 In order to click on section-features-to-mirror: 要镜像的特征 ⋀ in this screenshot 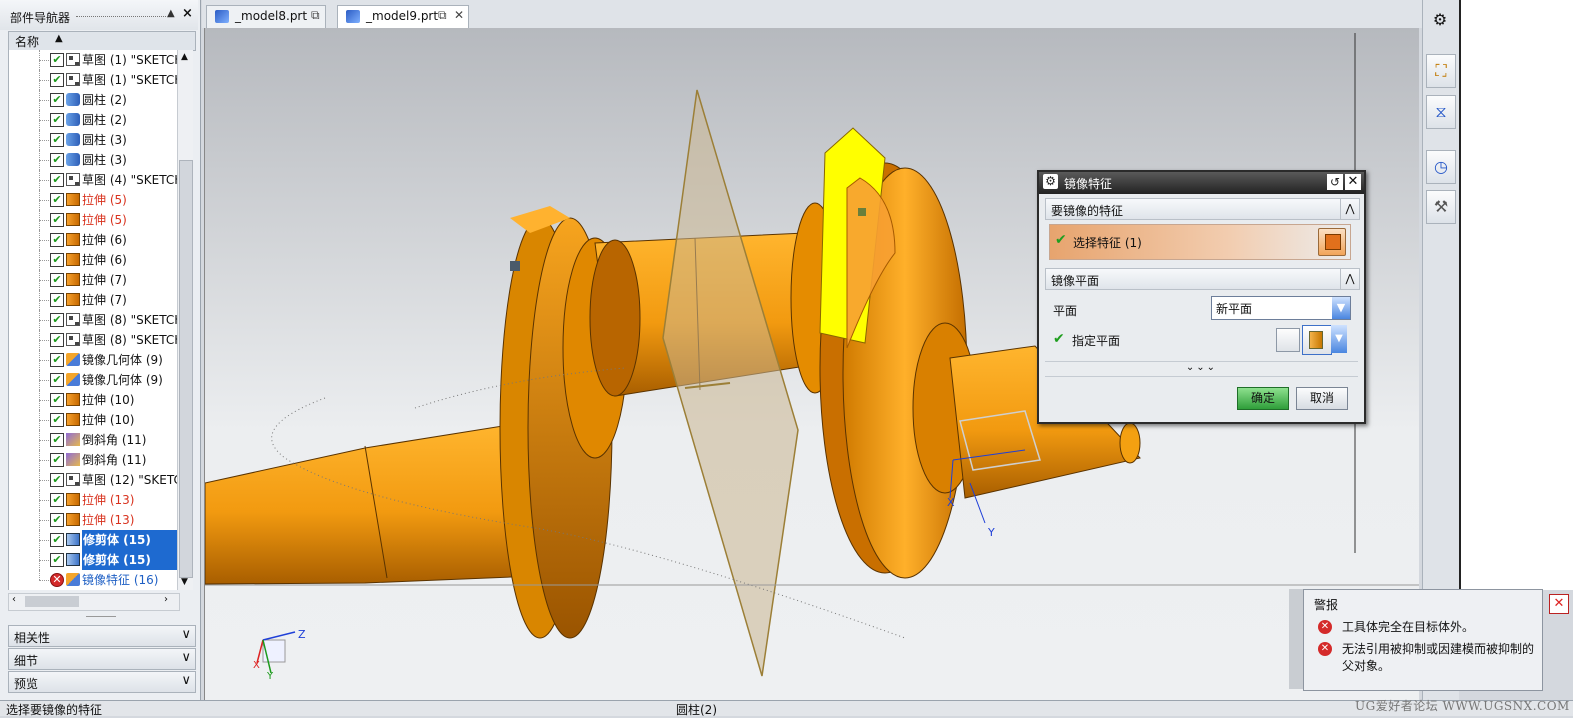, I will do `click(1202, 209)`.